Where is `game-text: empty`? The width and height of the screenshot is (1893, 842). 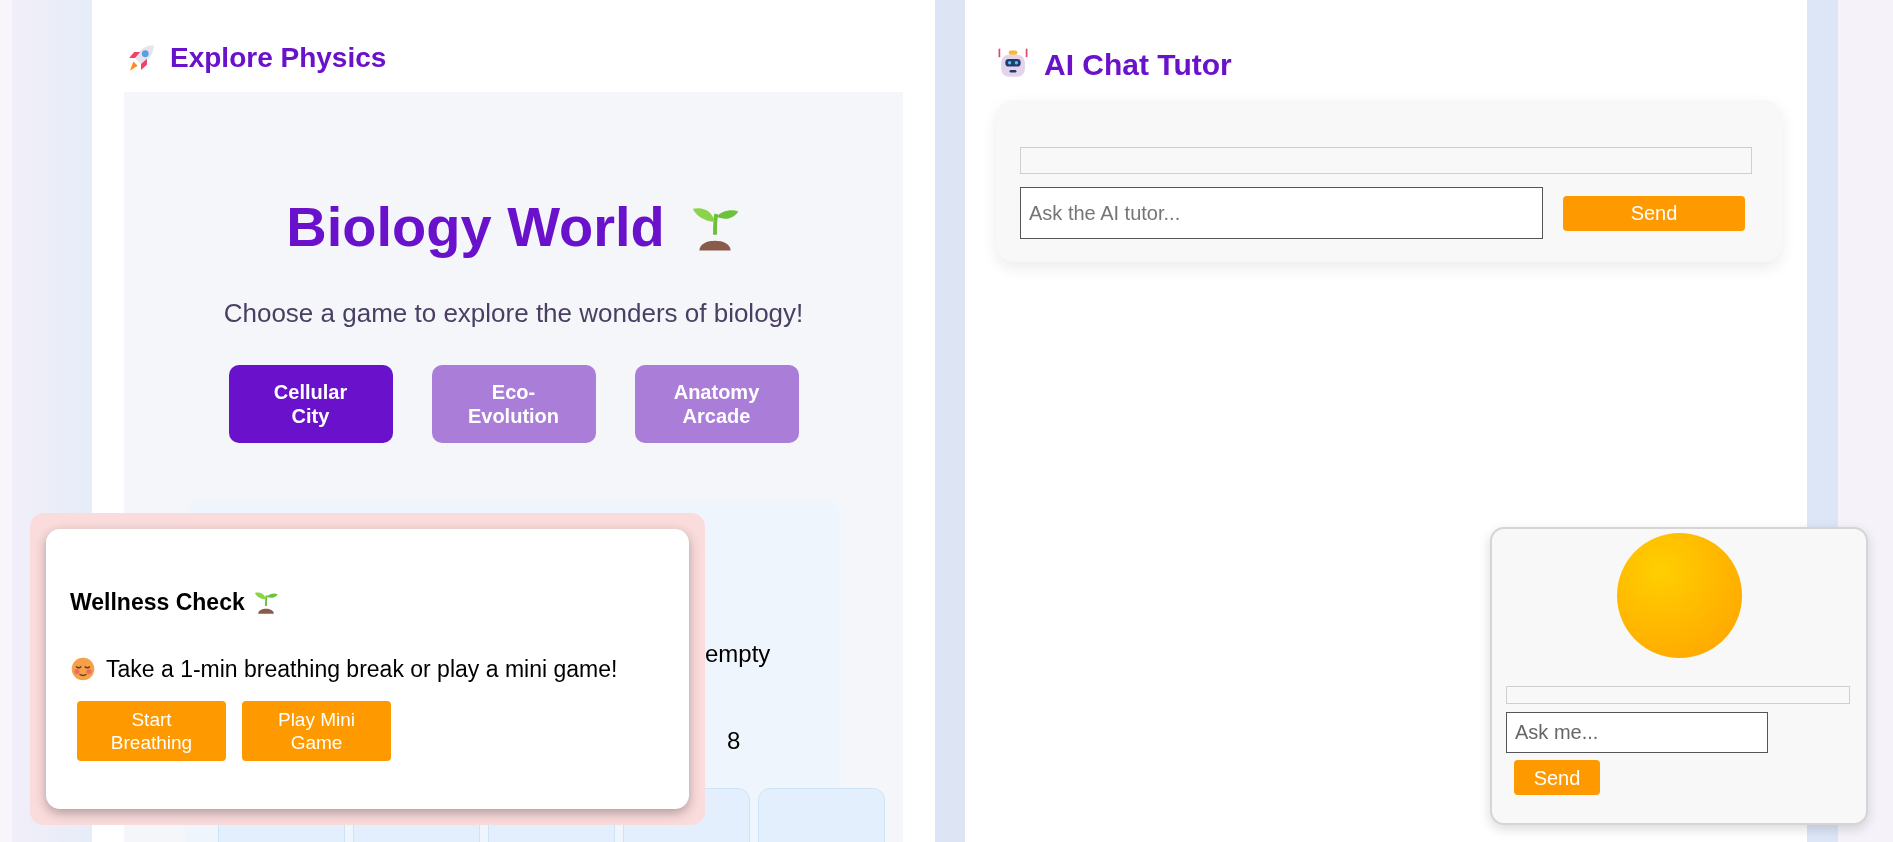
game-text: empty is located at coordinates (738, 654).